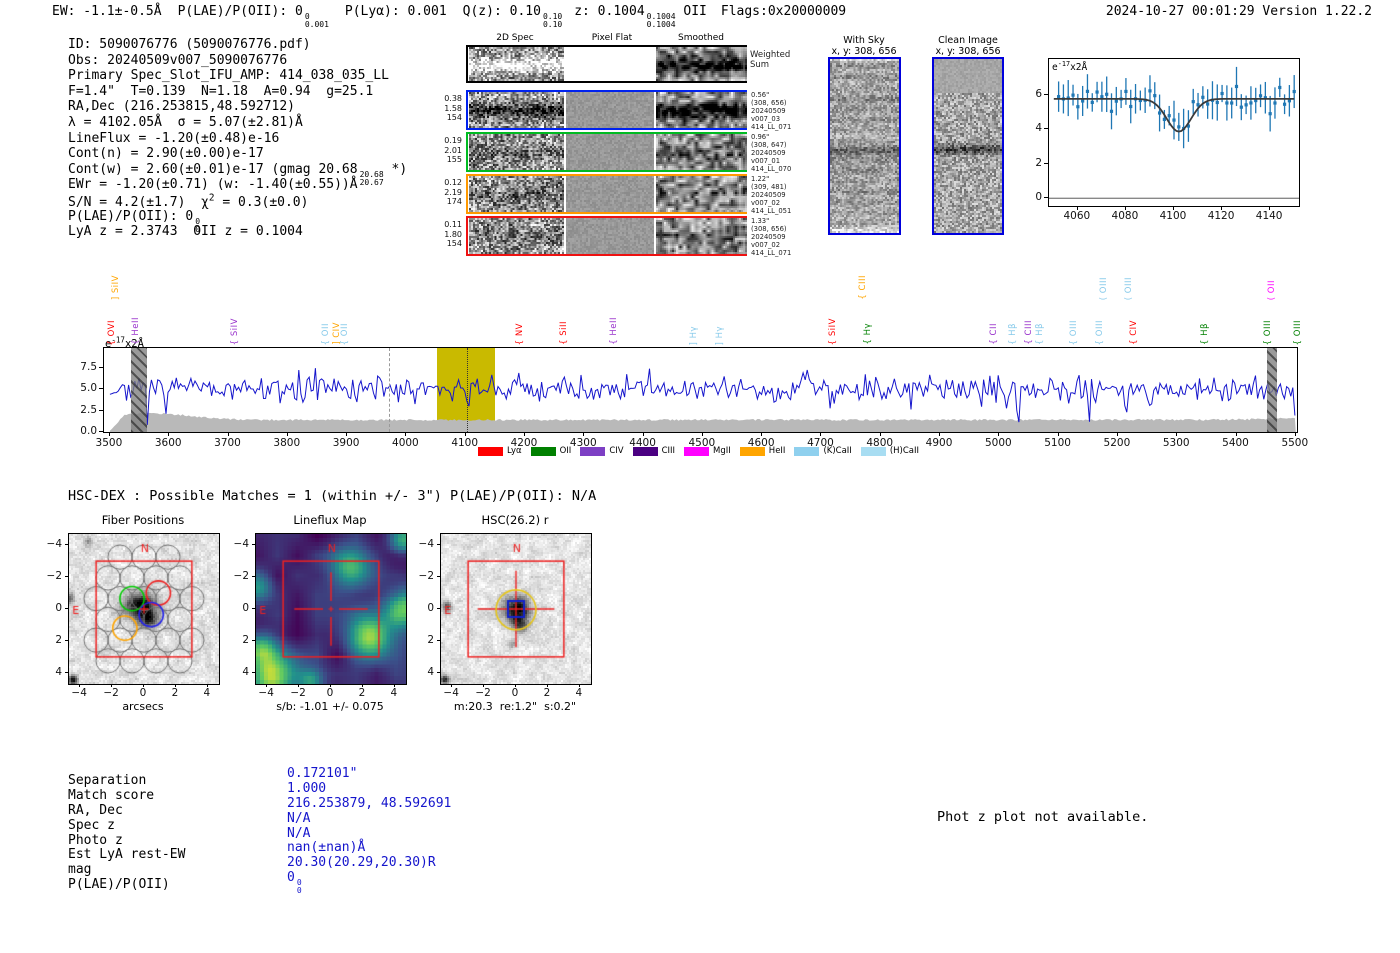  What do you see at coordinates (294, 883) in the screenshot?
I see `match-value: 000` at bounding box center [294, 883].